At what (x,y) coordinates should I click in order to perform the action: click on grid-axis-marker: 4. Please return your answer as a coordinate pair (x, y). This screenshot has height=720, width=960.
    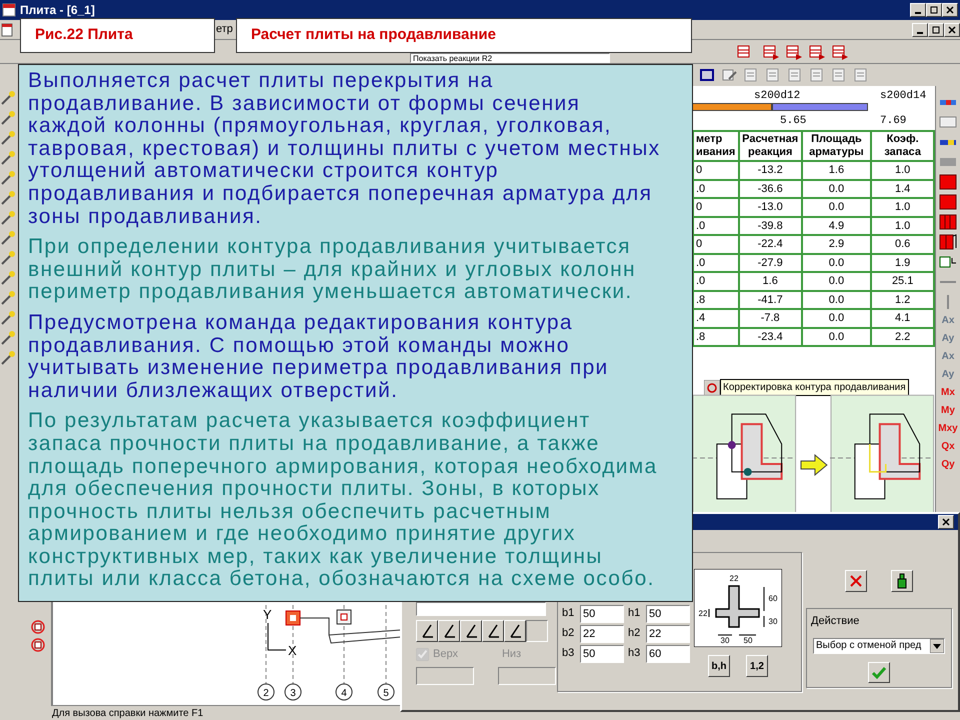
    Looking at the image, I should click on (344, 692).